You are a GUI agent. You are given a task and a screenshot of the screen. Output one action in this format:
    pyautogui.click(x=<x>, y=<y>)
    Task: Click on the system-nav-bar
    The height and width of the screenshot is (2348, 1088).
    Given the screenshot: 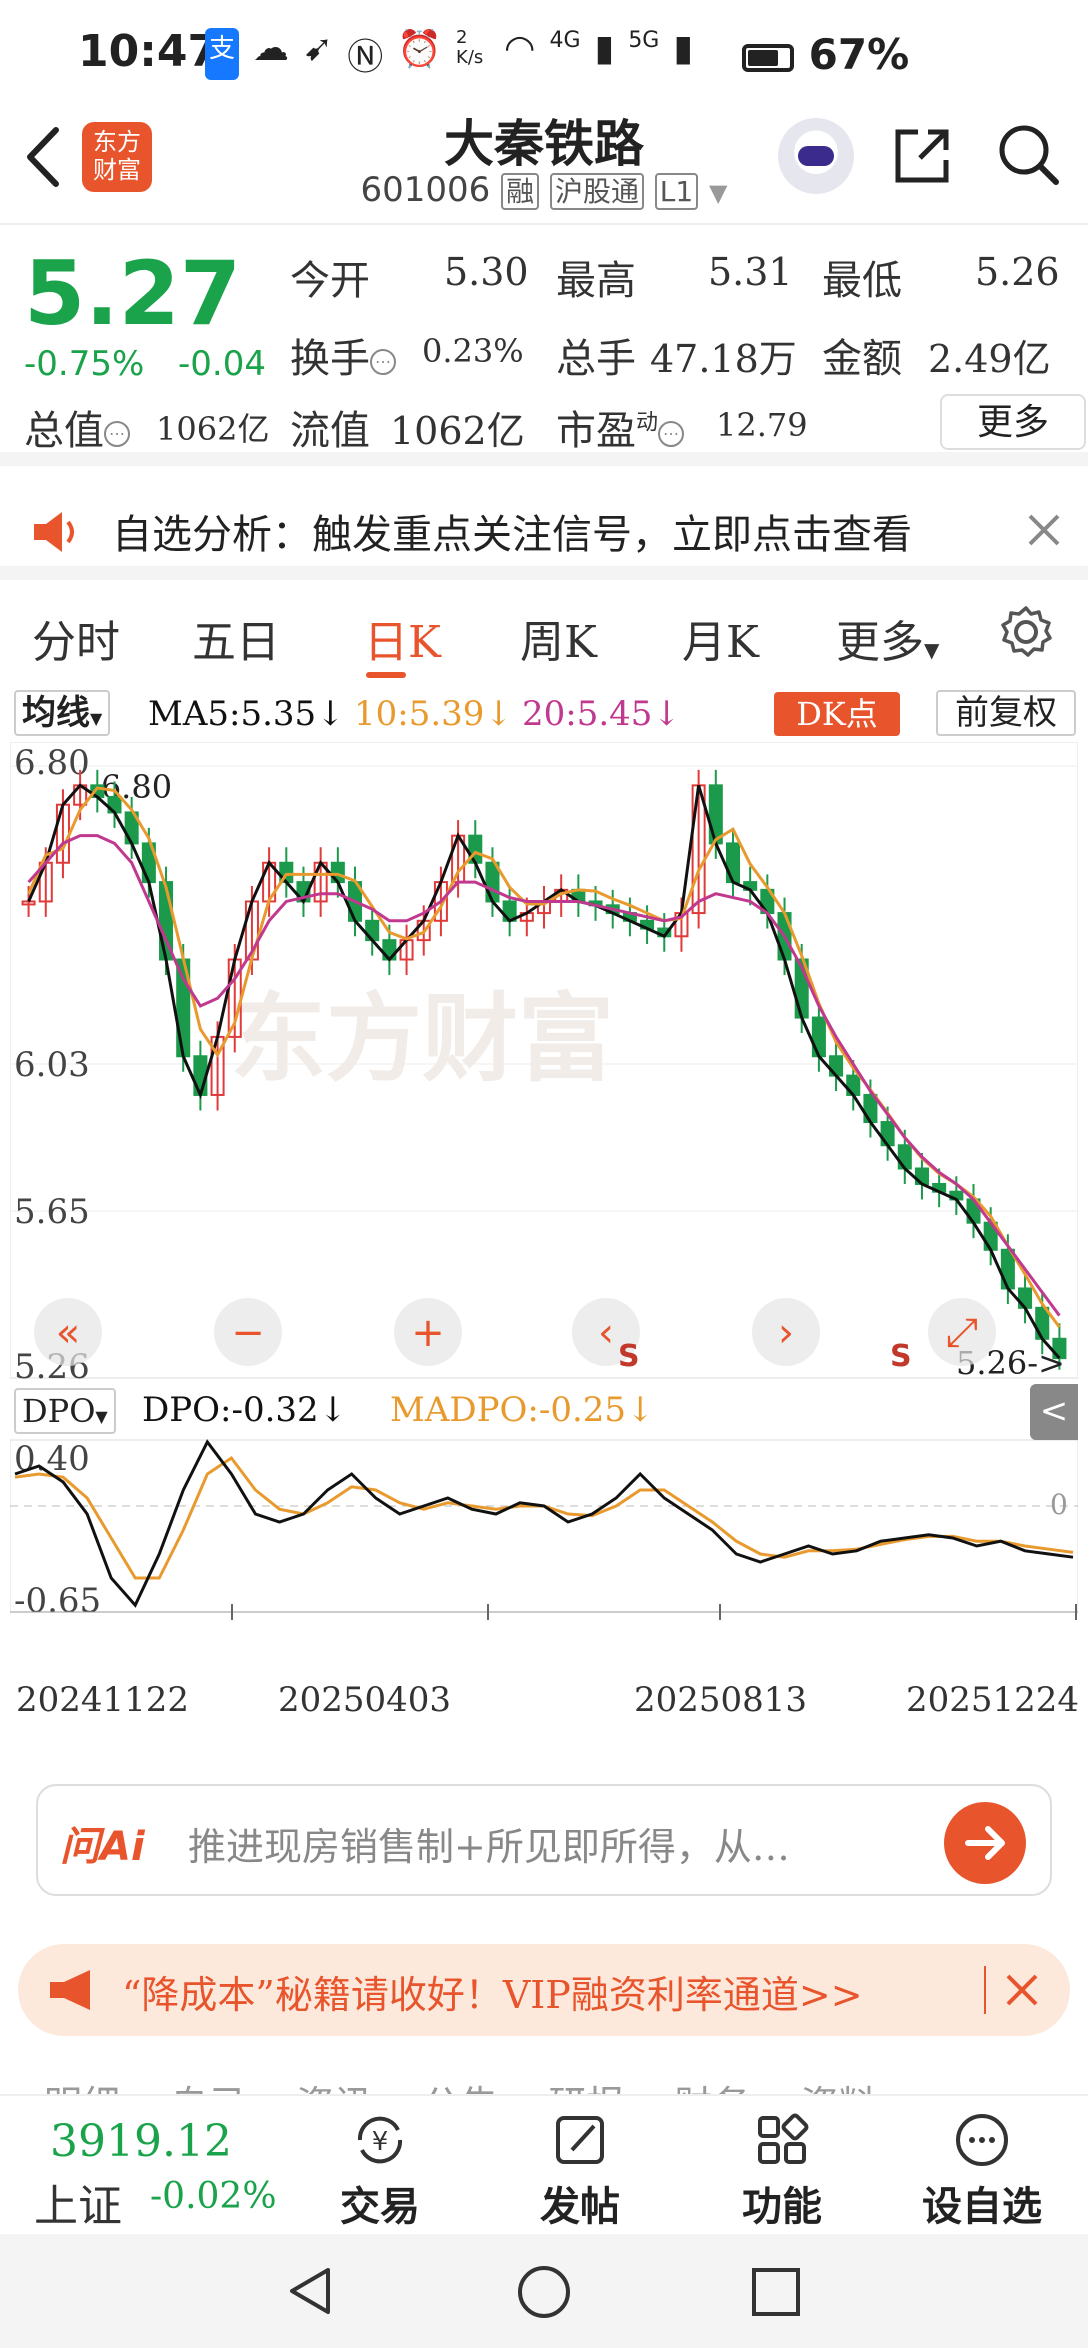 What is the action you would take?
    pyautogui.click(x=544, y=2291)
    